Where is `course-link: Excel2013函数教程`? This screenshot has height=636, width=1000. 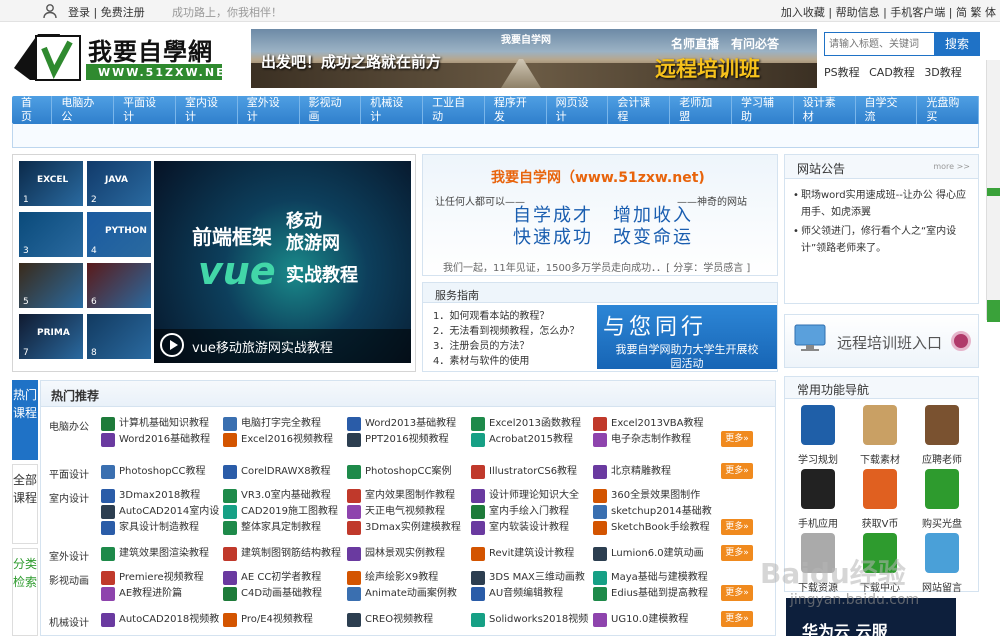
course-link: Excel2013函数教程 is located at coordinates (526, 424).